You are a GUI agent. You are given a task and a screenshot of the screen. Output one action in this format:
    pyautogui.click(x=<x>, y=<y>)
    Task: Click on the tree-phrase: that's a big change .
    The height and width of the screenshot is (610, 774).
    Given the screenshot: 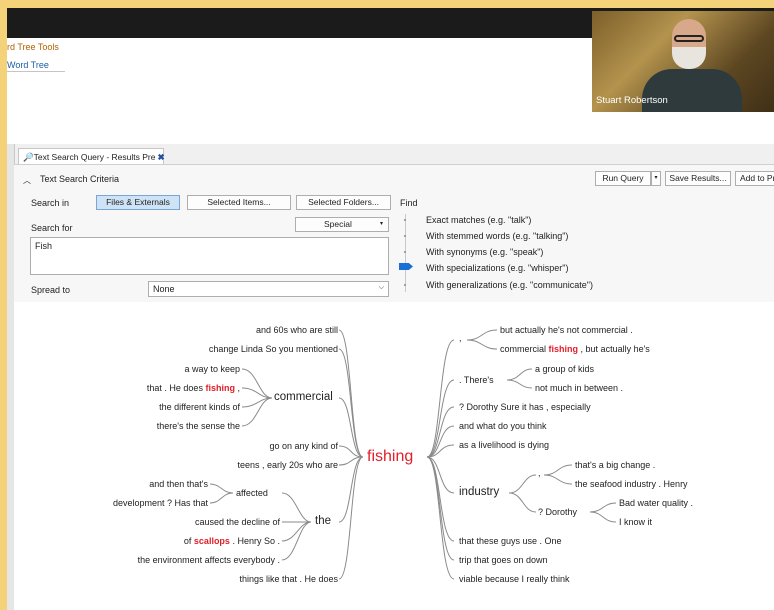 What is the action you would take?
    pyautogui.click(x=615, y=465)
    